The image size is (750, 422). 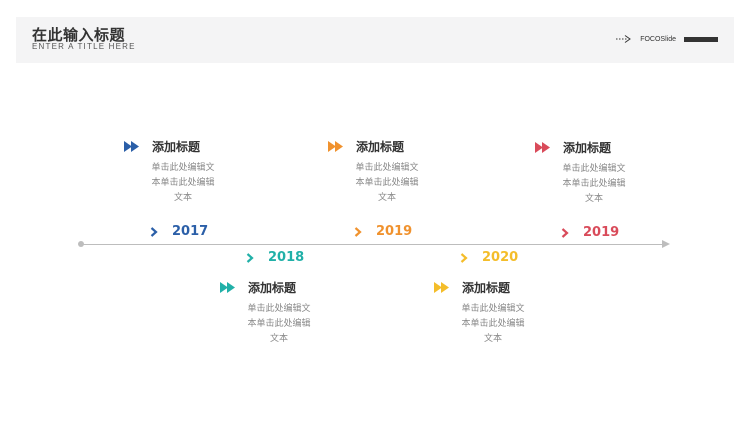 I want to click on brand-area: FOCOSlide, so click(x=667, y=39).